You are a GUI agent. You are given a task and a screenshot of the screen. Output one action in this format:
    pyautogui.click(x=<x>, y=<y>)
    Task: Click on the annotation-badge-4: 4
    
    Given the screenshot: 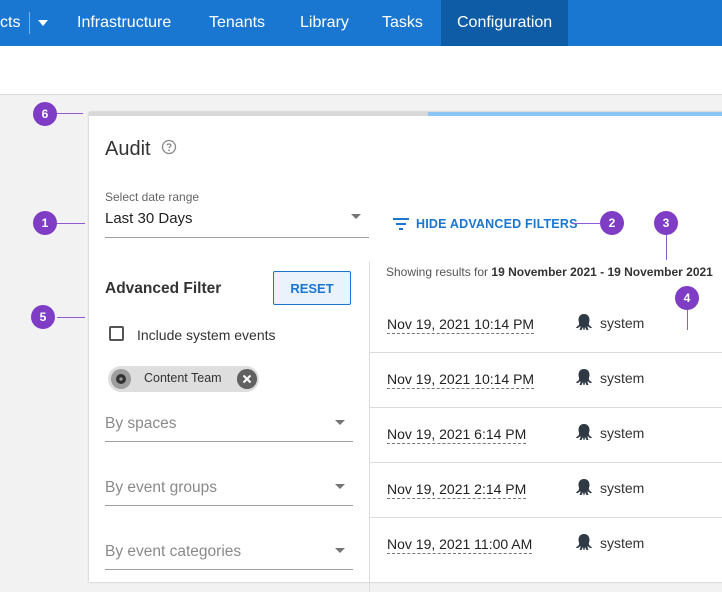 What is the action you would take?
    pyautogui.click(x=687, y=298)
    